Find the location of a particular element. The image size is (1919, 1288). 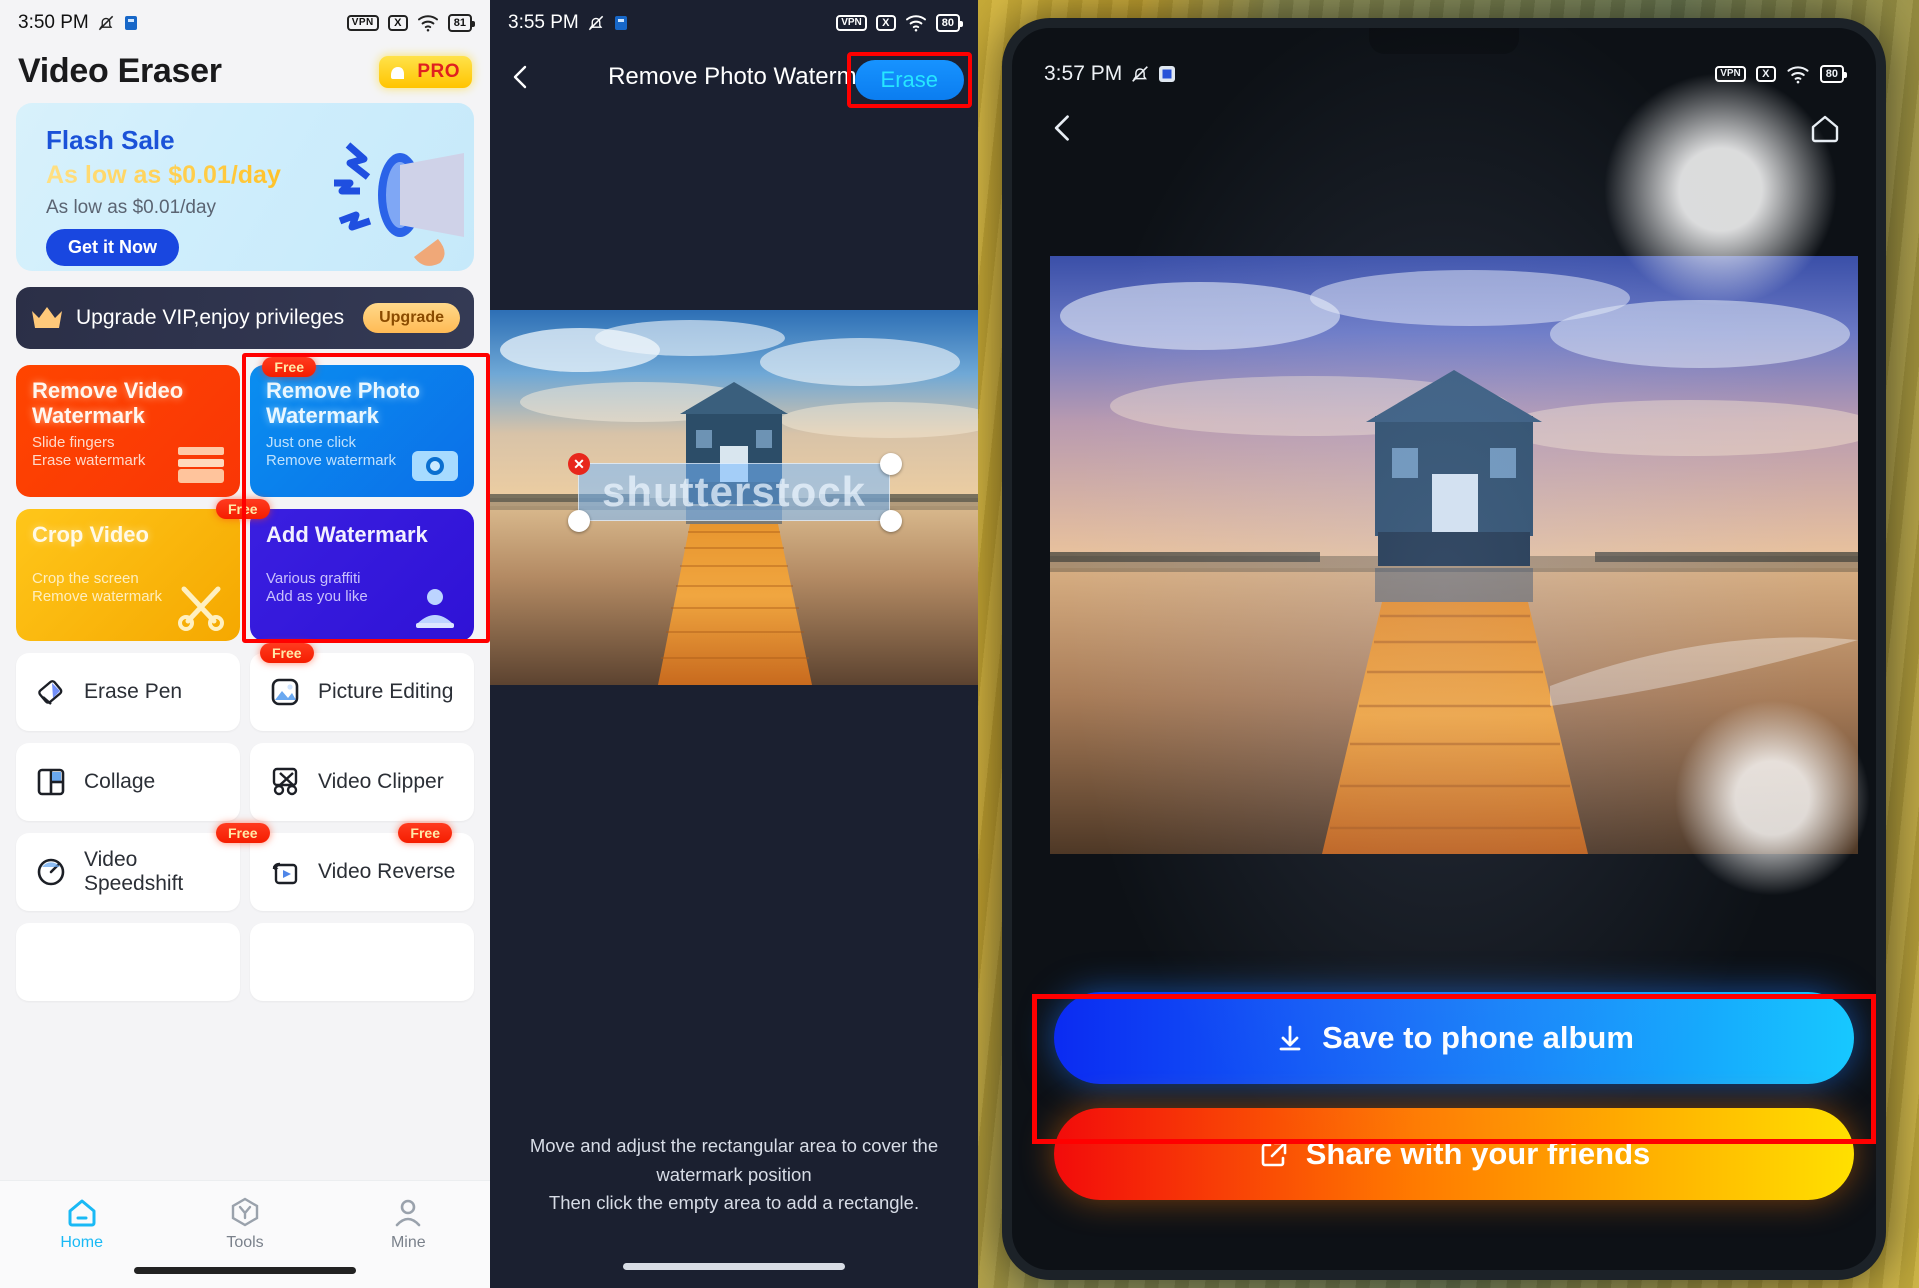

nav-item-label: Home is located at coordinates (81, 1242).